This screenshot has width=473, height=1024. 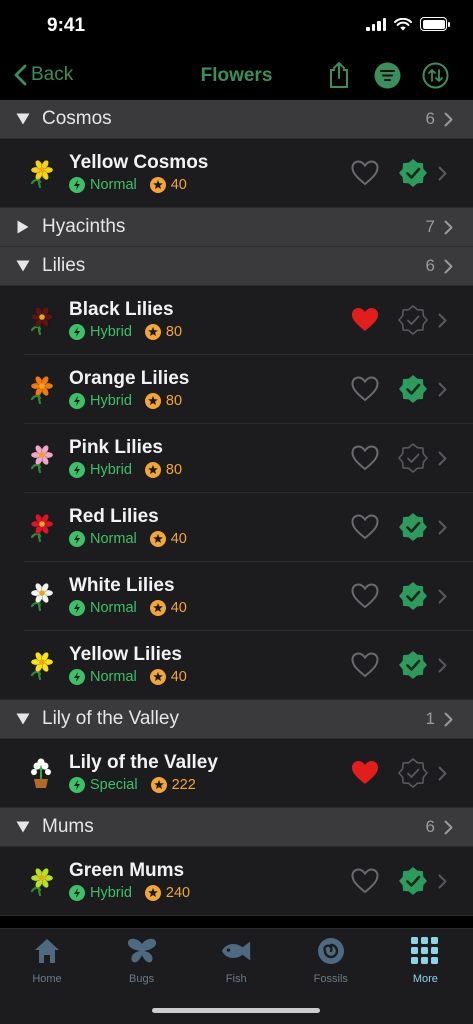 What do you see at coordinates (236, 458) in the screenshot?
I see `flower-row: Pink Lilies Hybrid 80` at bounding box center [236, 458].